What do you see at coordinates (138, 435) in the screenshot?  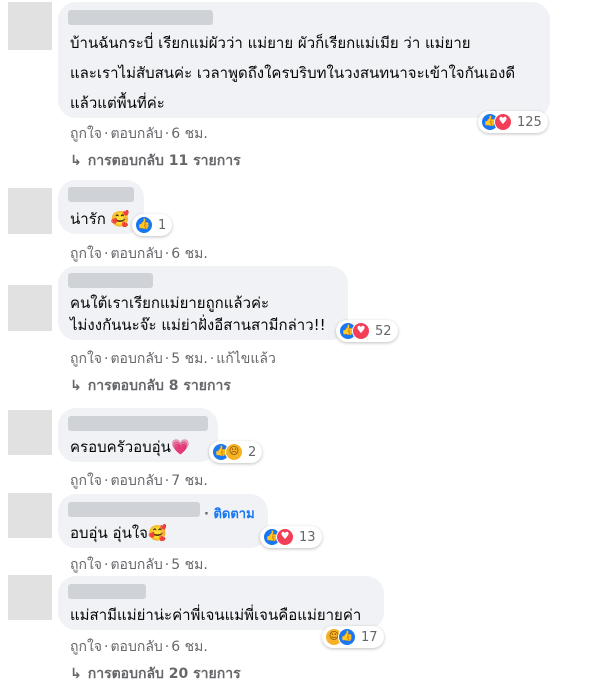 I see `comment-bubble: ครอบครัวอบอุ่น💗` at bounding box center [138, 435].